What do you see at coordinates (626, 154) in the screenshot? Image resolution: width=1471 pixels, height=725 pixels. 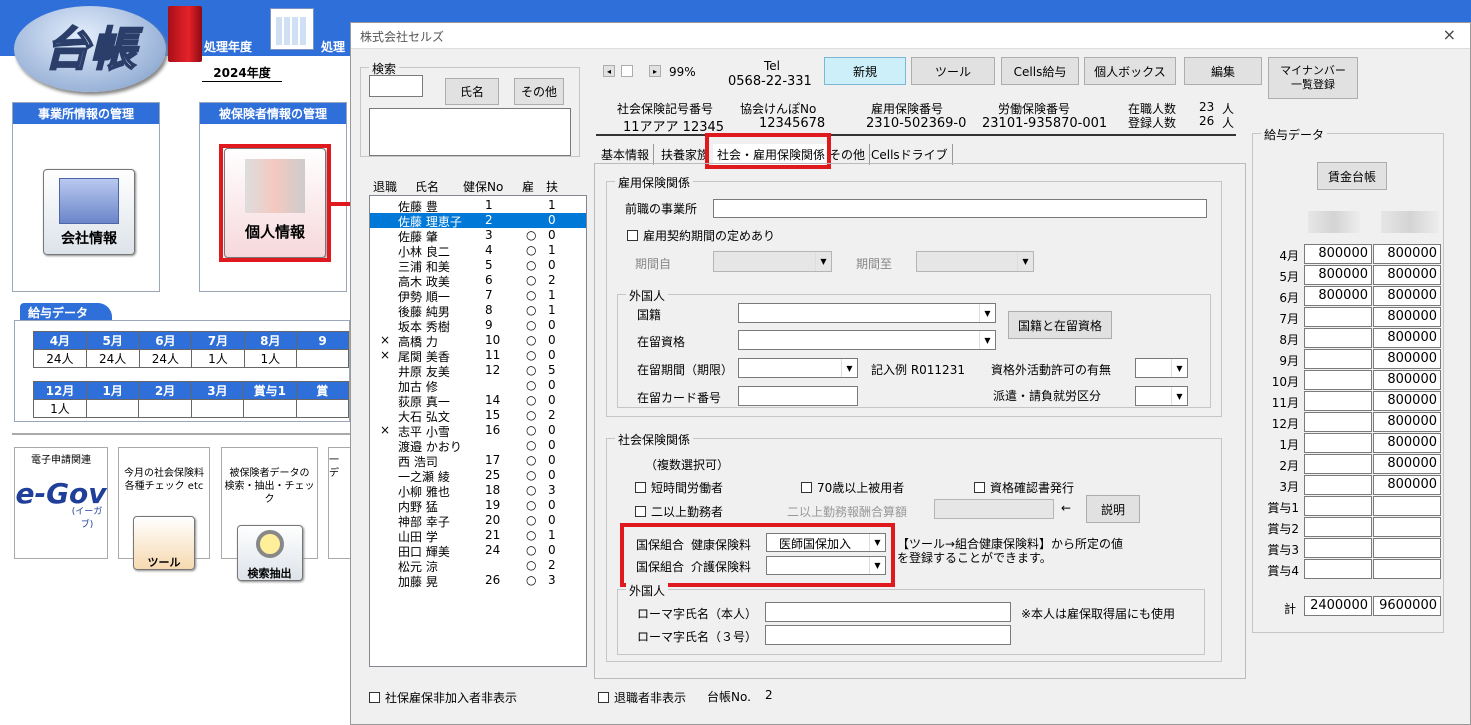 I see `tab-basic: 基本情報` at bounding box center [626, 154].